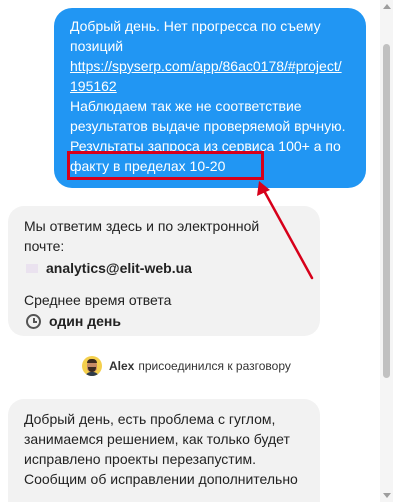 The width and height of the screenshot is (393, 502). What do you see at coordinates (119, 268) in the screenshot?
I see `email-address: analytics@elit-web.ua` at bounding box center [119, 268].